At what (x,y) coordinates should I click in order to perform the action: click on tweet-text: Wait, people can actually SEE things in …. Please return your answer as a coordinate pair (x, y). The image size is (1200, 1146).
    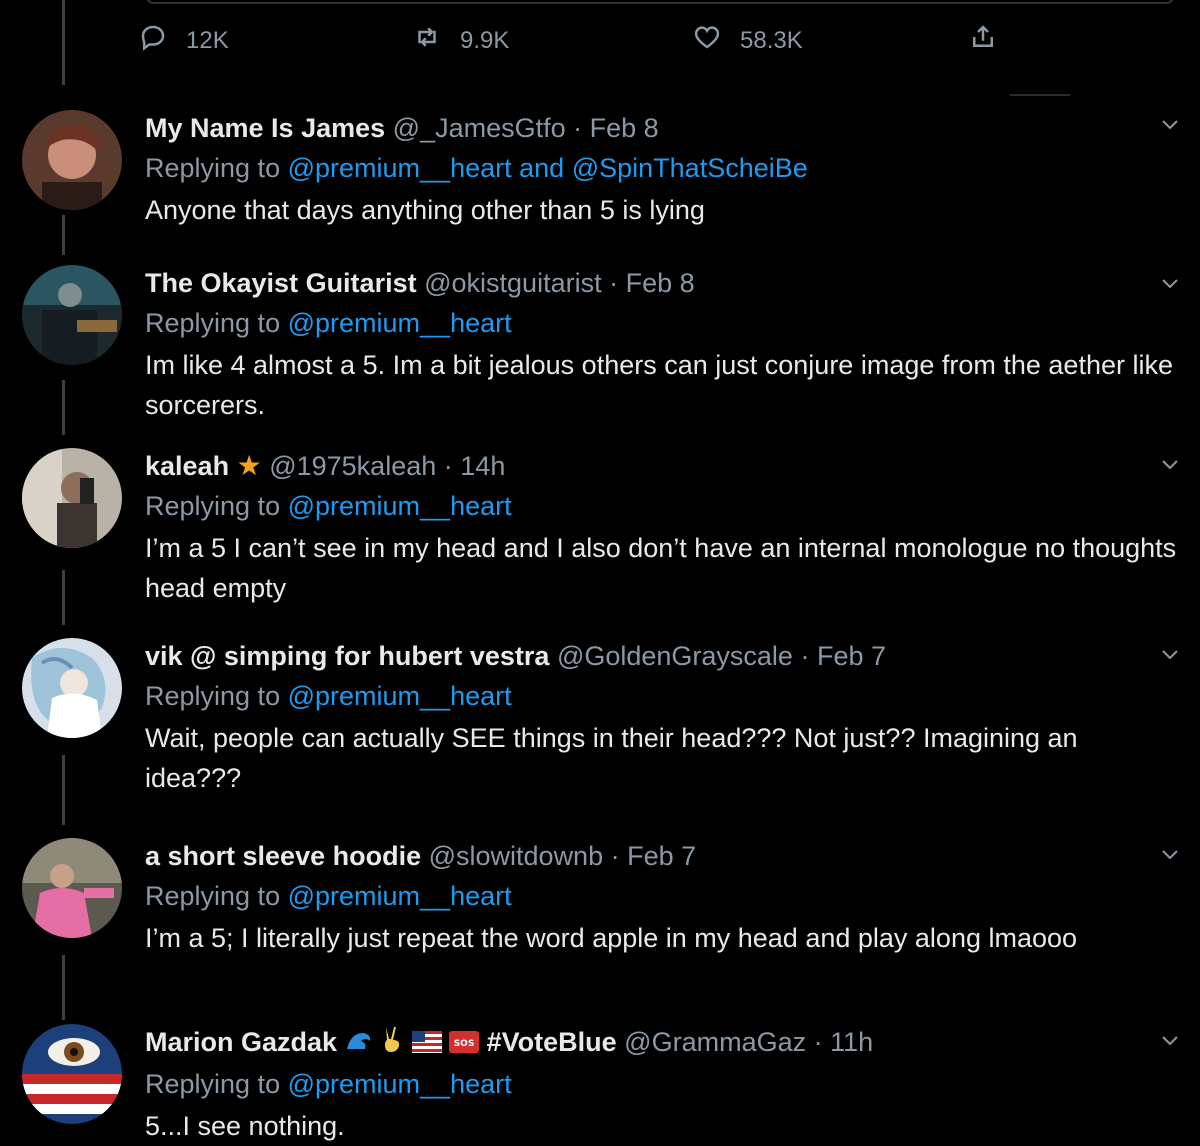
    Looking at the image, I should click on (611, 758).